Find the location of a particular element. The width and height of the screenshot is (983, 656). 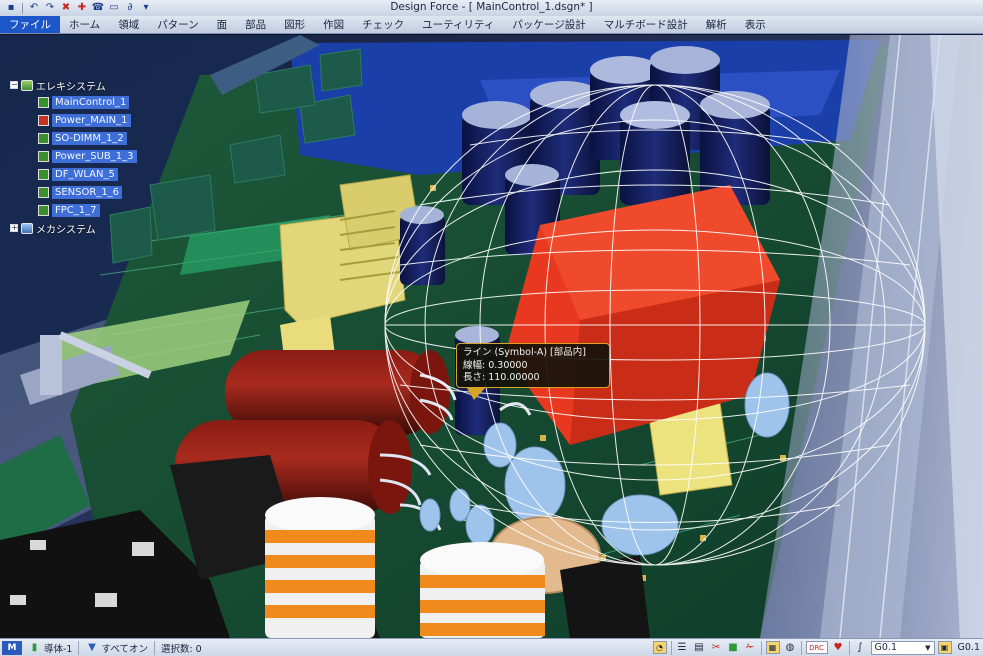

delete-icon: ✖ is located at coordinates (66, 8).